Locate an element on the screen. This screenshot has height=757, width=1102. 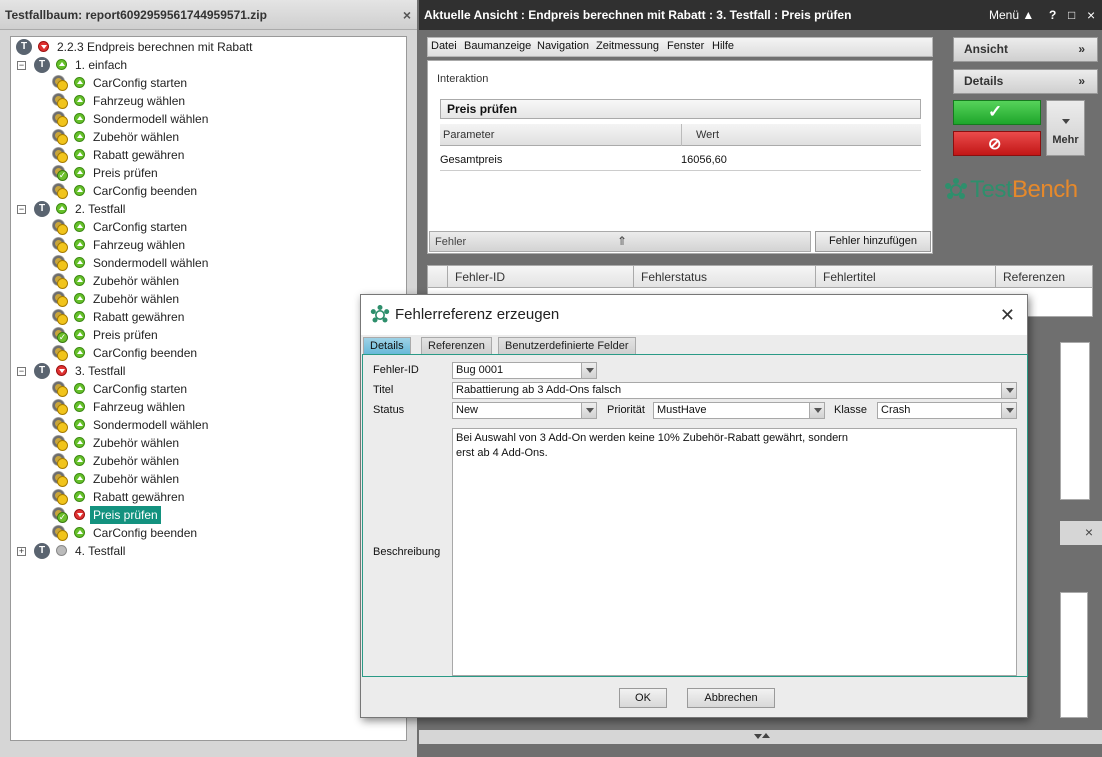
column-header-referenzen: Referenzen is located at coordinates (1044, 277).